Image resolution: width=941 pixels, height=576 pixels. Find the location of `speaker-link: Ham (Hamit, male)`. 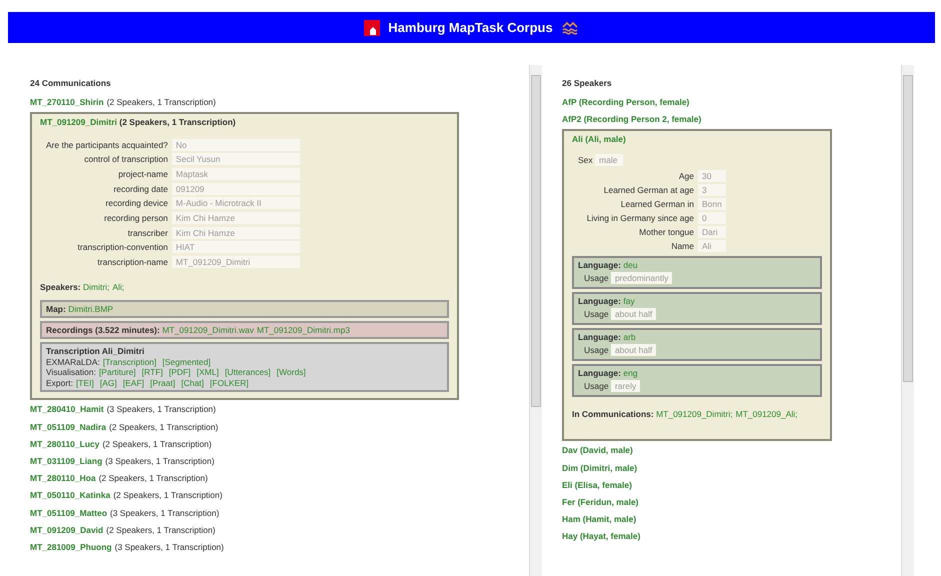

speaker-link: Ham (Hamit, male) is located at coordinates (599, 523).